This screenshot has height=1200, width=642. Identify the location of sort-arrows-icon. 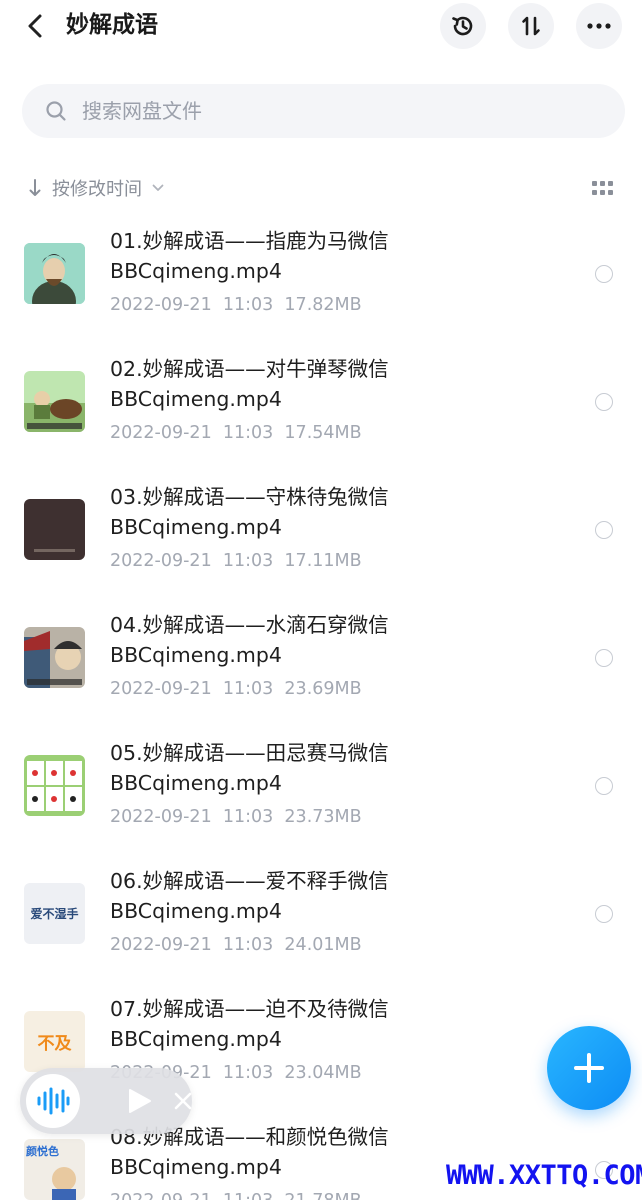
(531, 26).